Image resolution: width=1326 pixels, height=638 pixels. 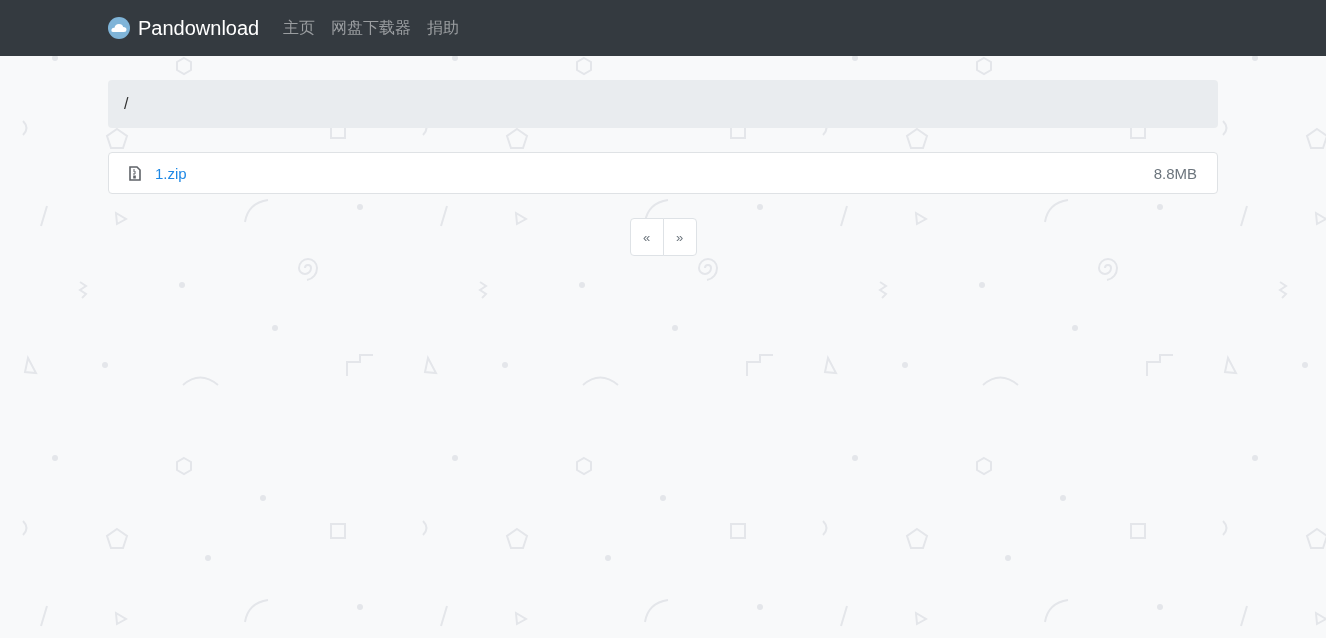 What do you see at coordinates (443, 28) in the screenshot?
I see `nav-link: 捐助` at bounding box center [443, 28].